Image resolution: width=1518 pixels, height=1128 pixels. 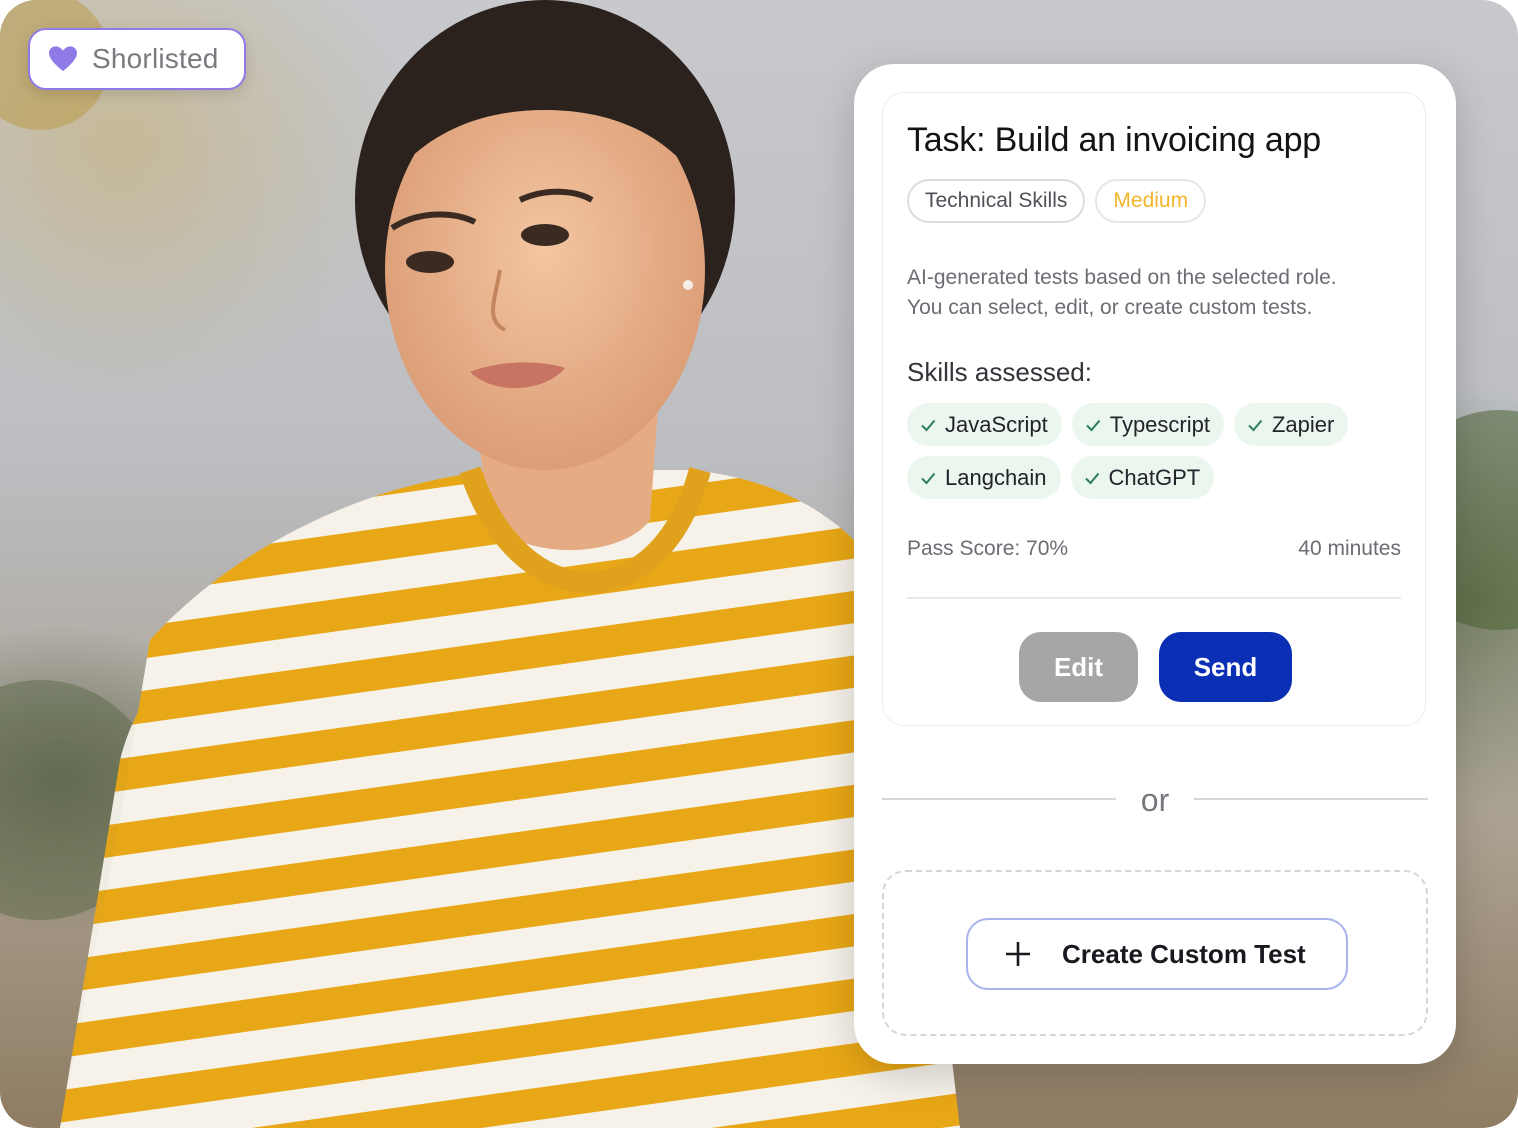 I want to click on create-custom-test-button: Create Custom Test, so click(x=1157, y=954).